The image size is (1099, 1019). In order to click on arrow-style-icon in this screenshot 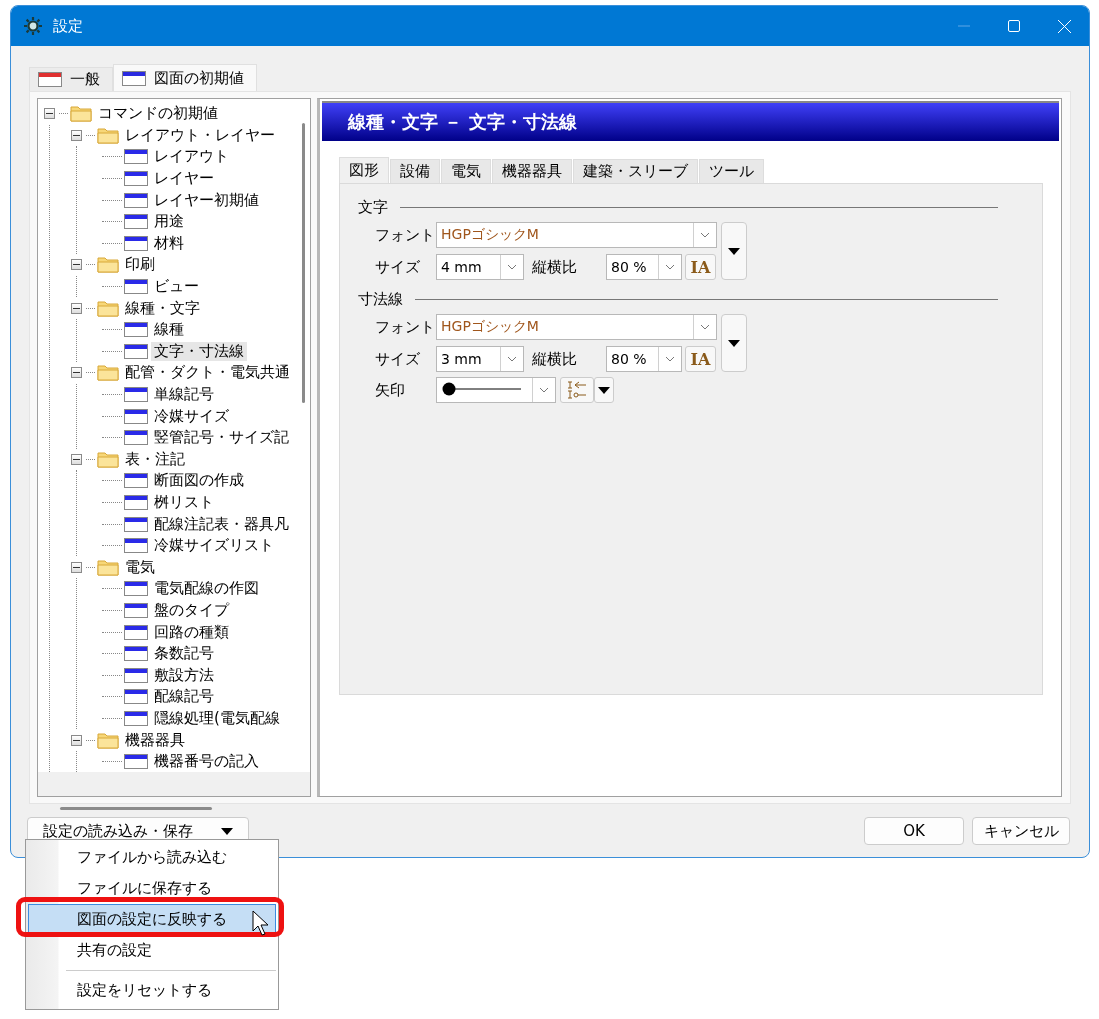, I will do `click(577, 390)`.